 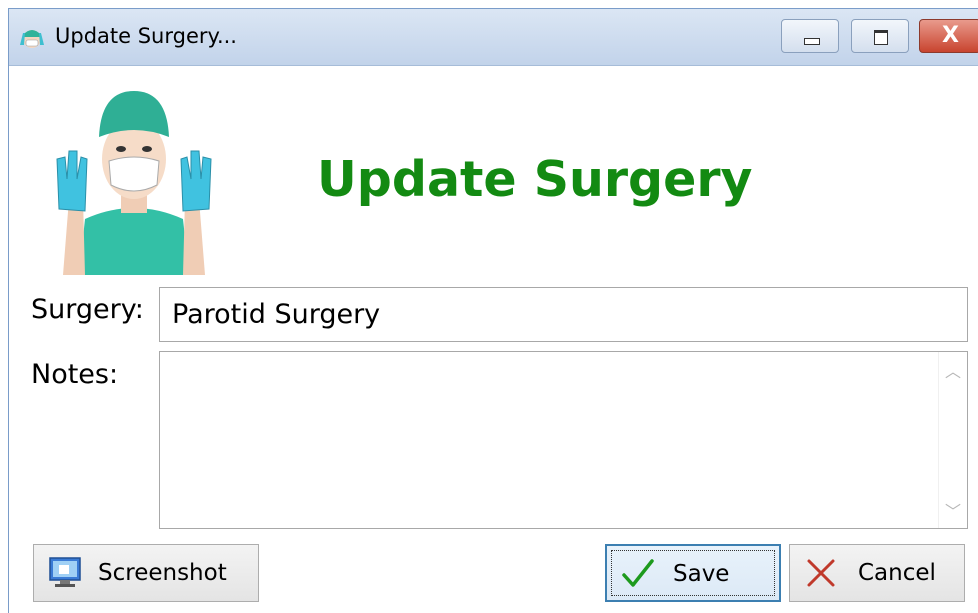 I want to click on scroll-down-icon: ﹀, so click(x=953, y=510).